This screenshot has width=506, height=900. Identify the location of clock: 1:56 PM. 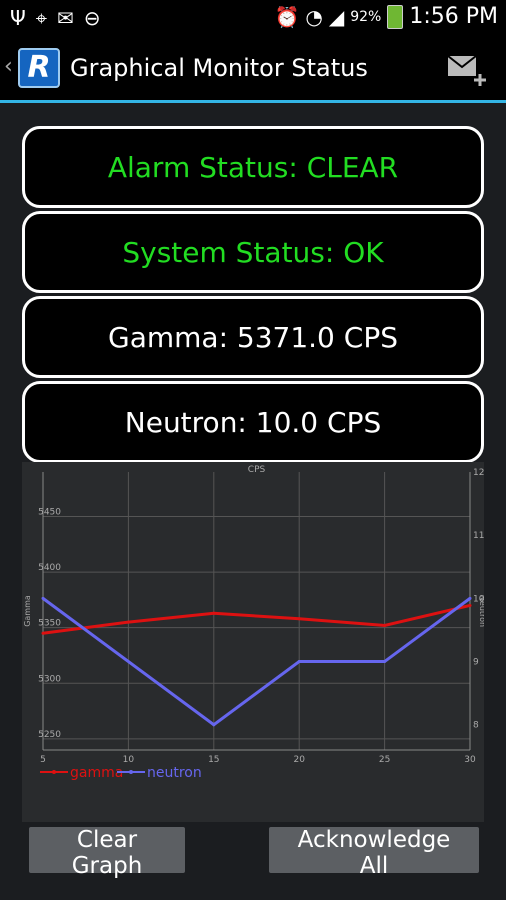
(453, 16).